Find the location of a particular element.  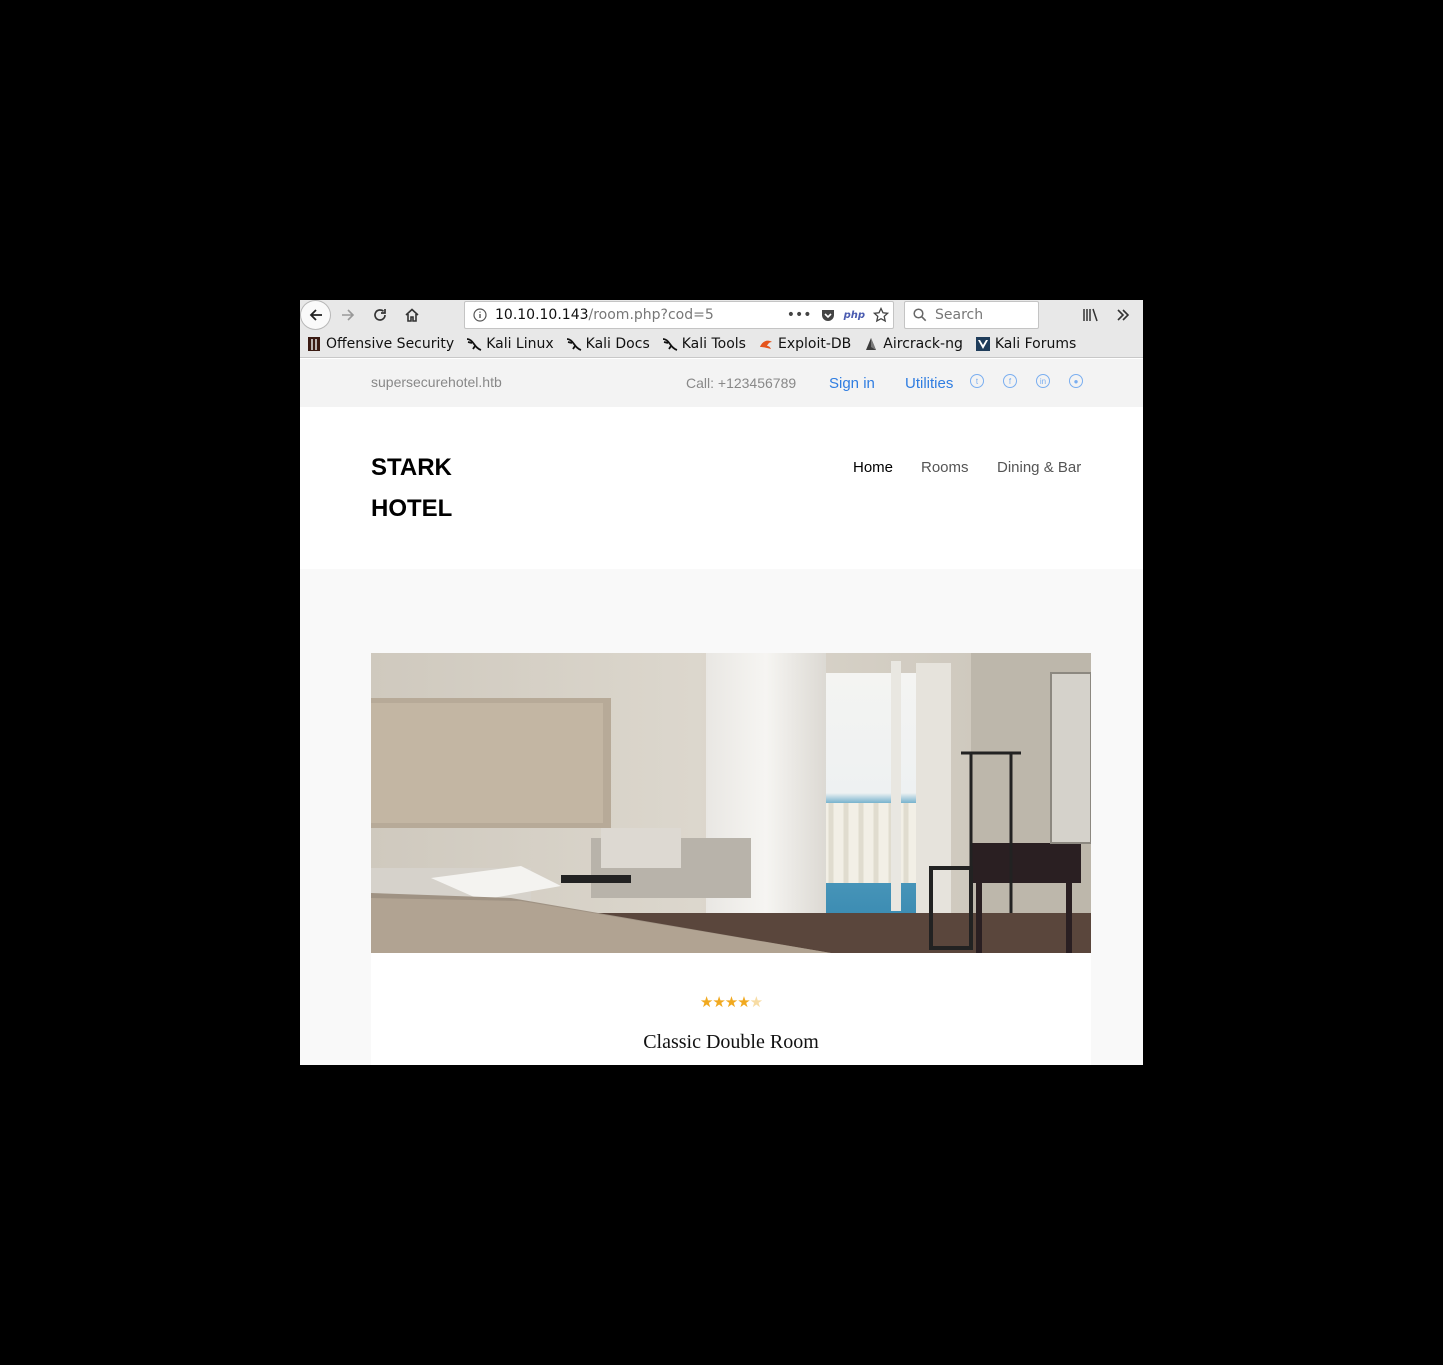

back-button is located at coordinates (315, 315).